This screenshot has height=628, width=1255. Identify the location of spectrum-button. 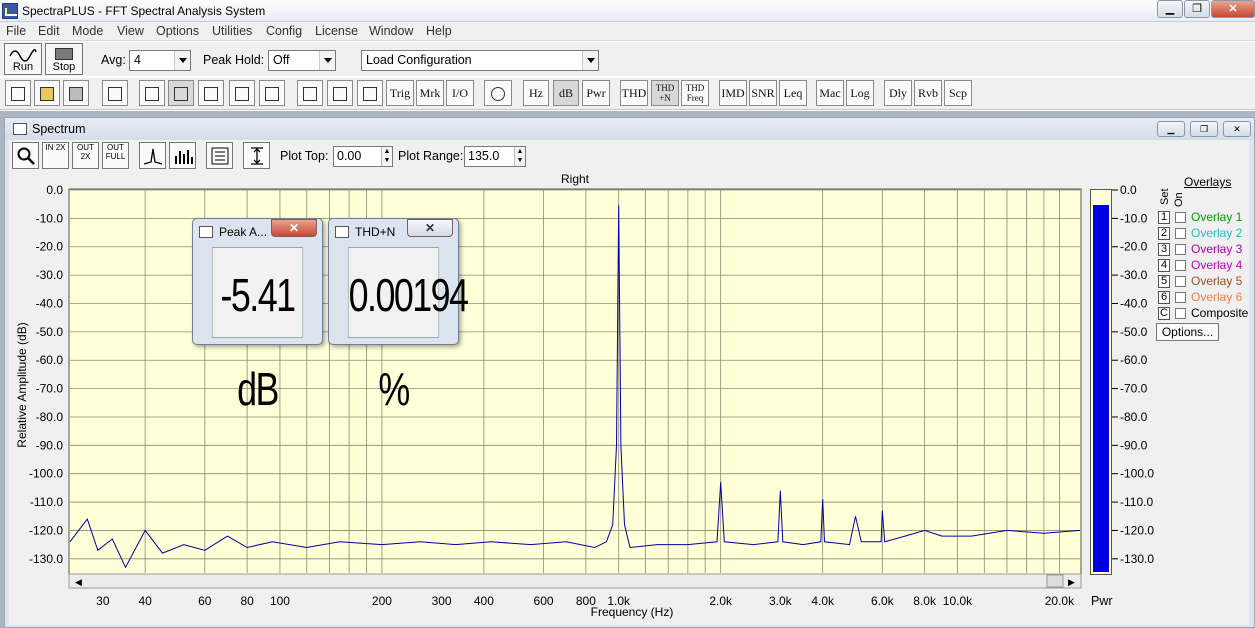
(181, 93).